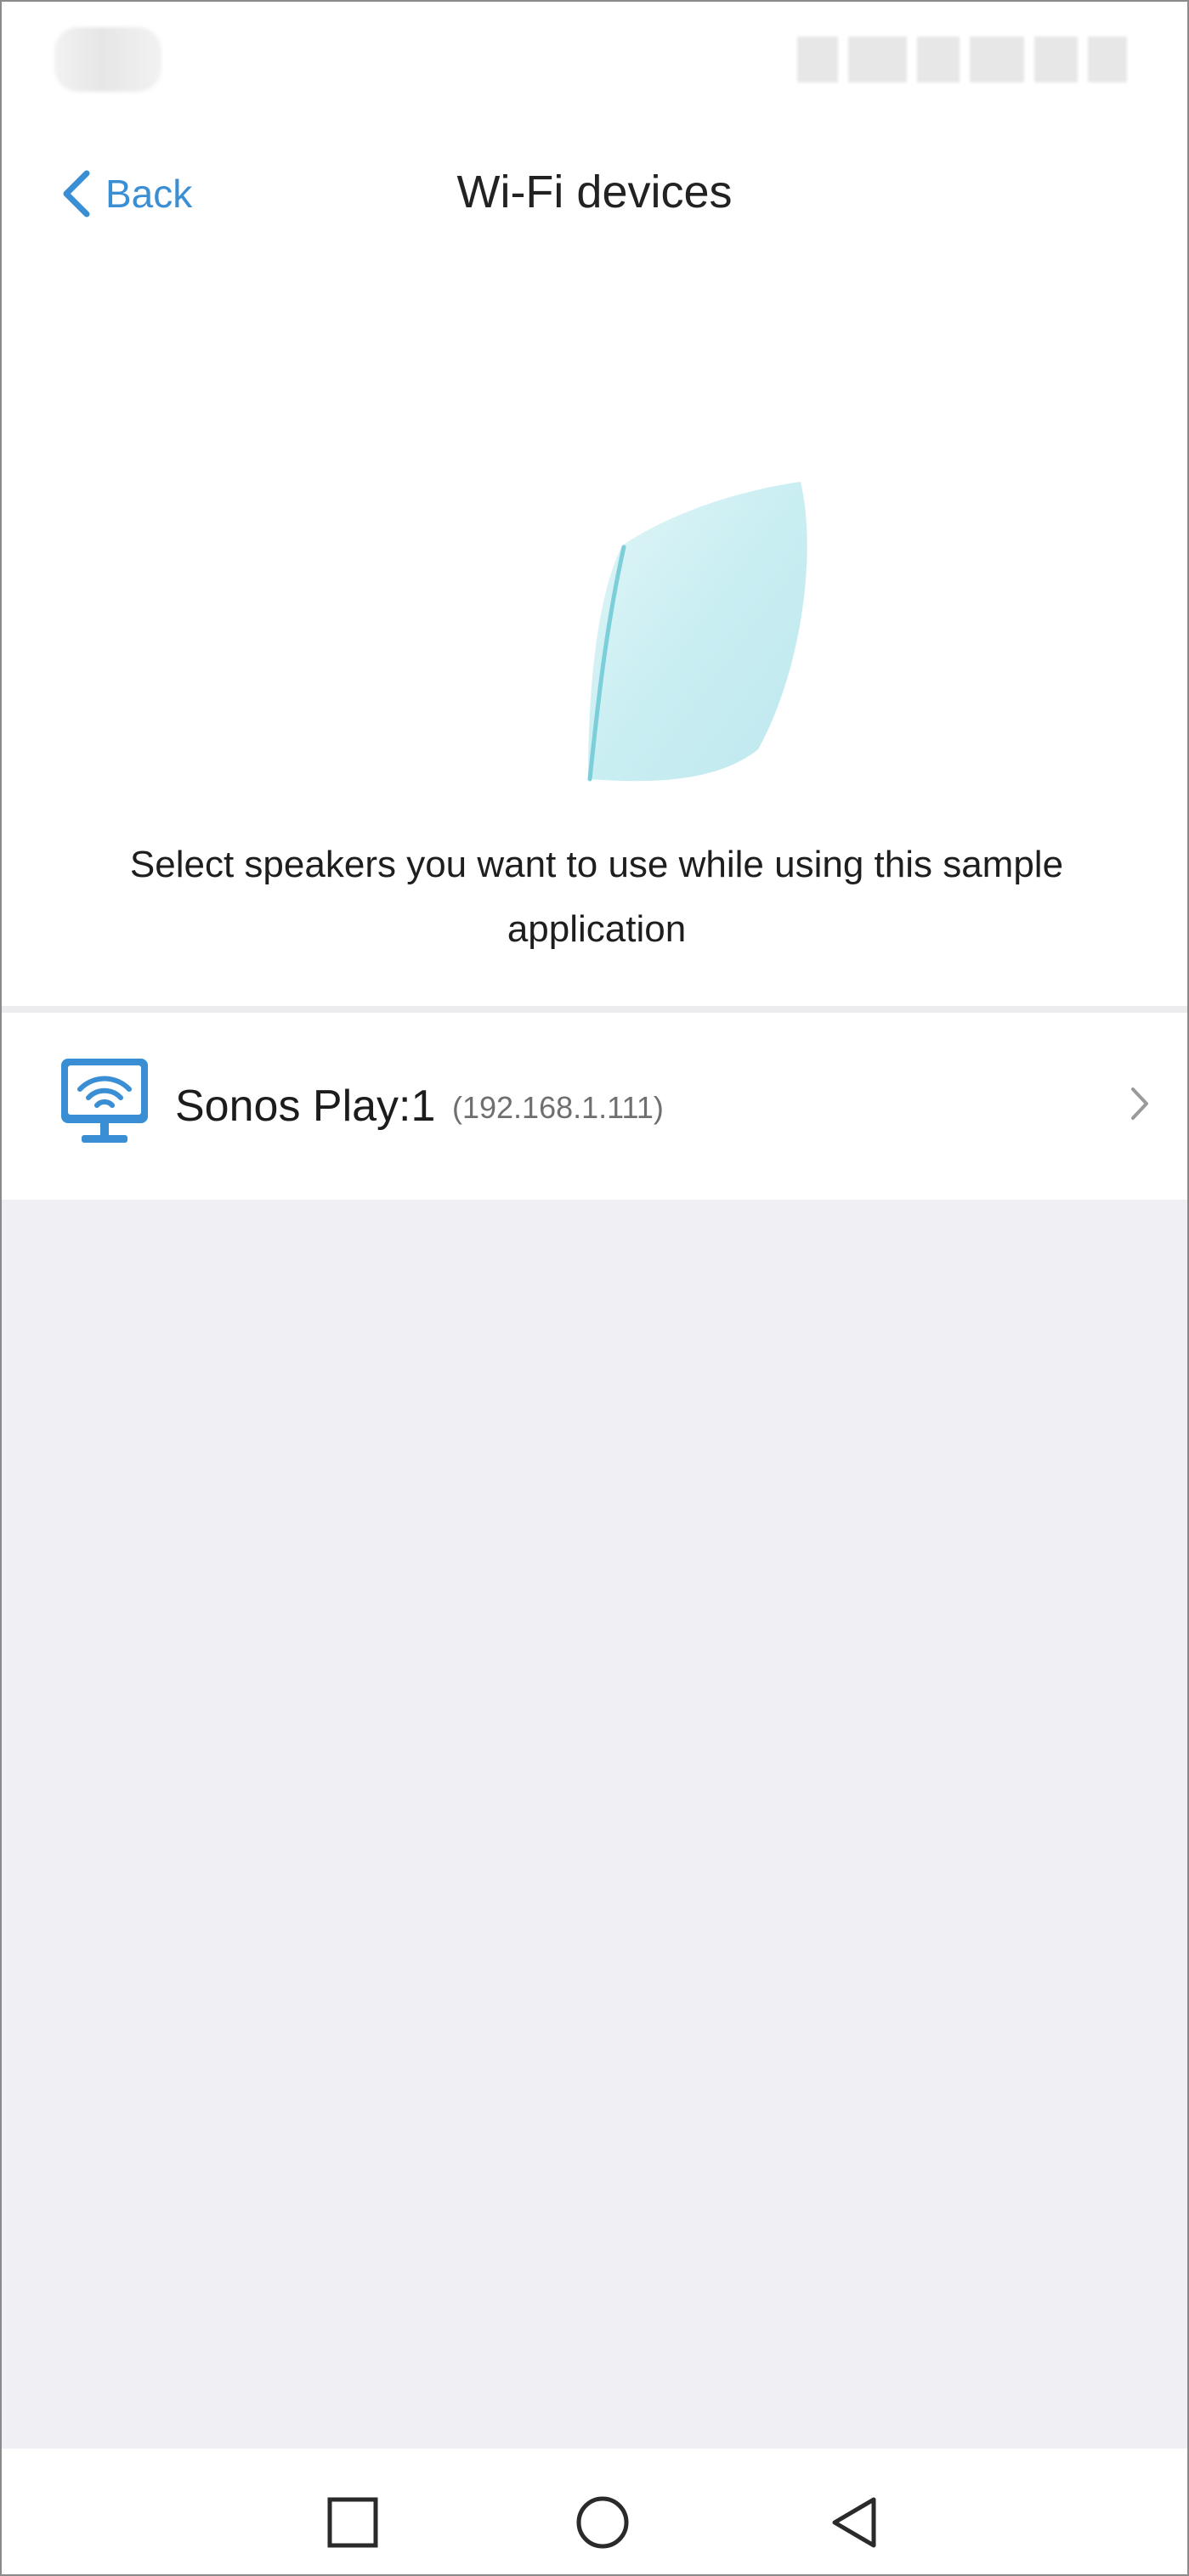 Image resolution: width=1189 pixels, height=2576 pixels. What do you see at coordinates (1139, 1103) in the screenshot?
I see `chevron-right-icon` at bounding box center [1139, 1103].